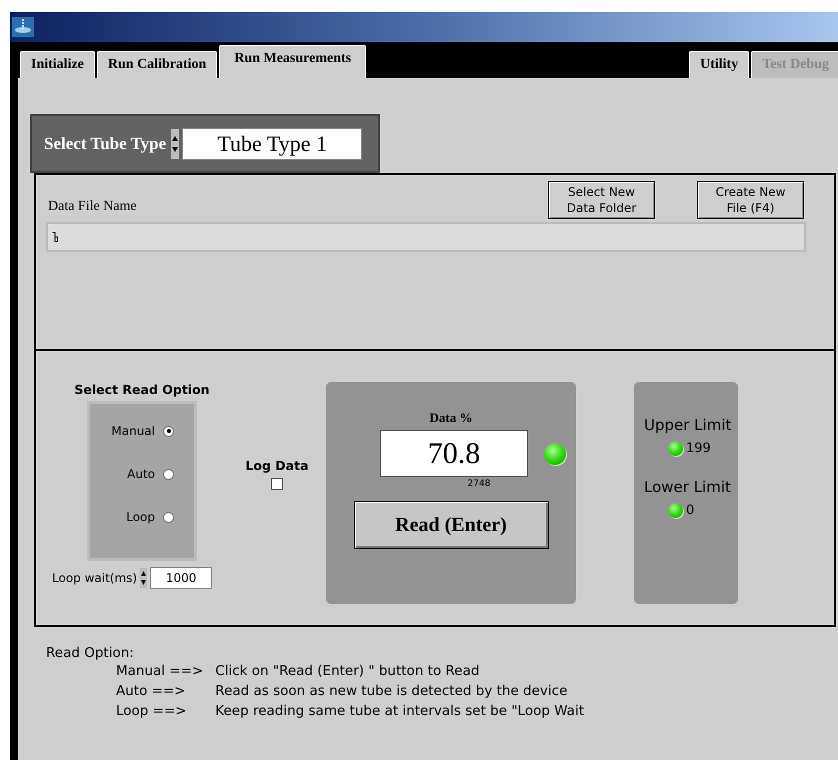  What do you see at coordinates (454, 453) in the screenshot?
I see `data-value-field: 70.8` at bounding box center [454, 453].